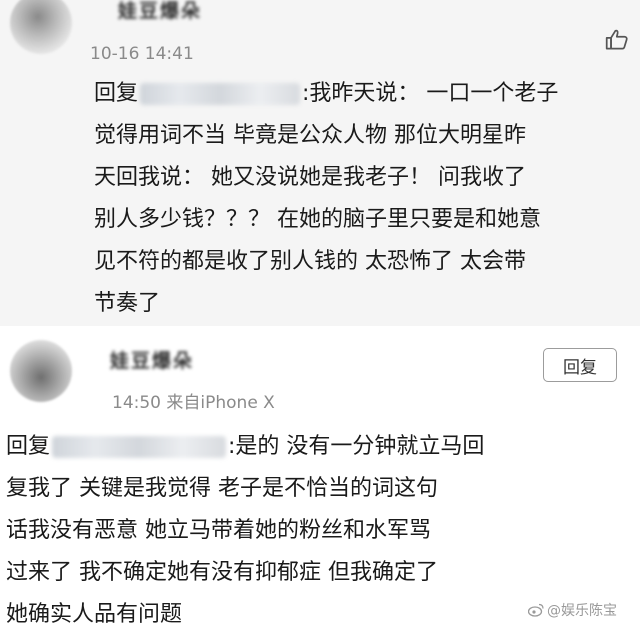  I want to click on comment-line-text: :我昨天说： 一口一个老子, so click(430, 93).